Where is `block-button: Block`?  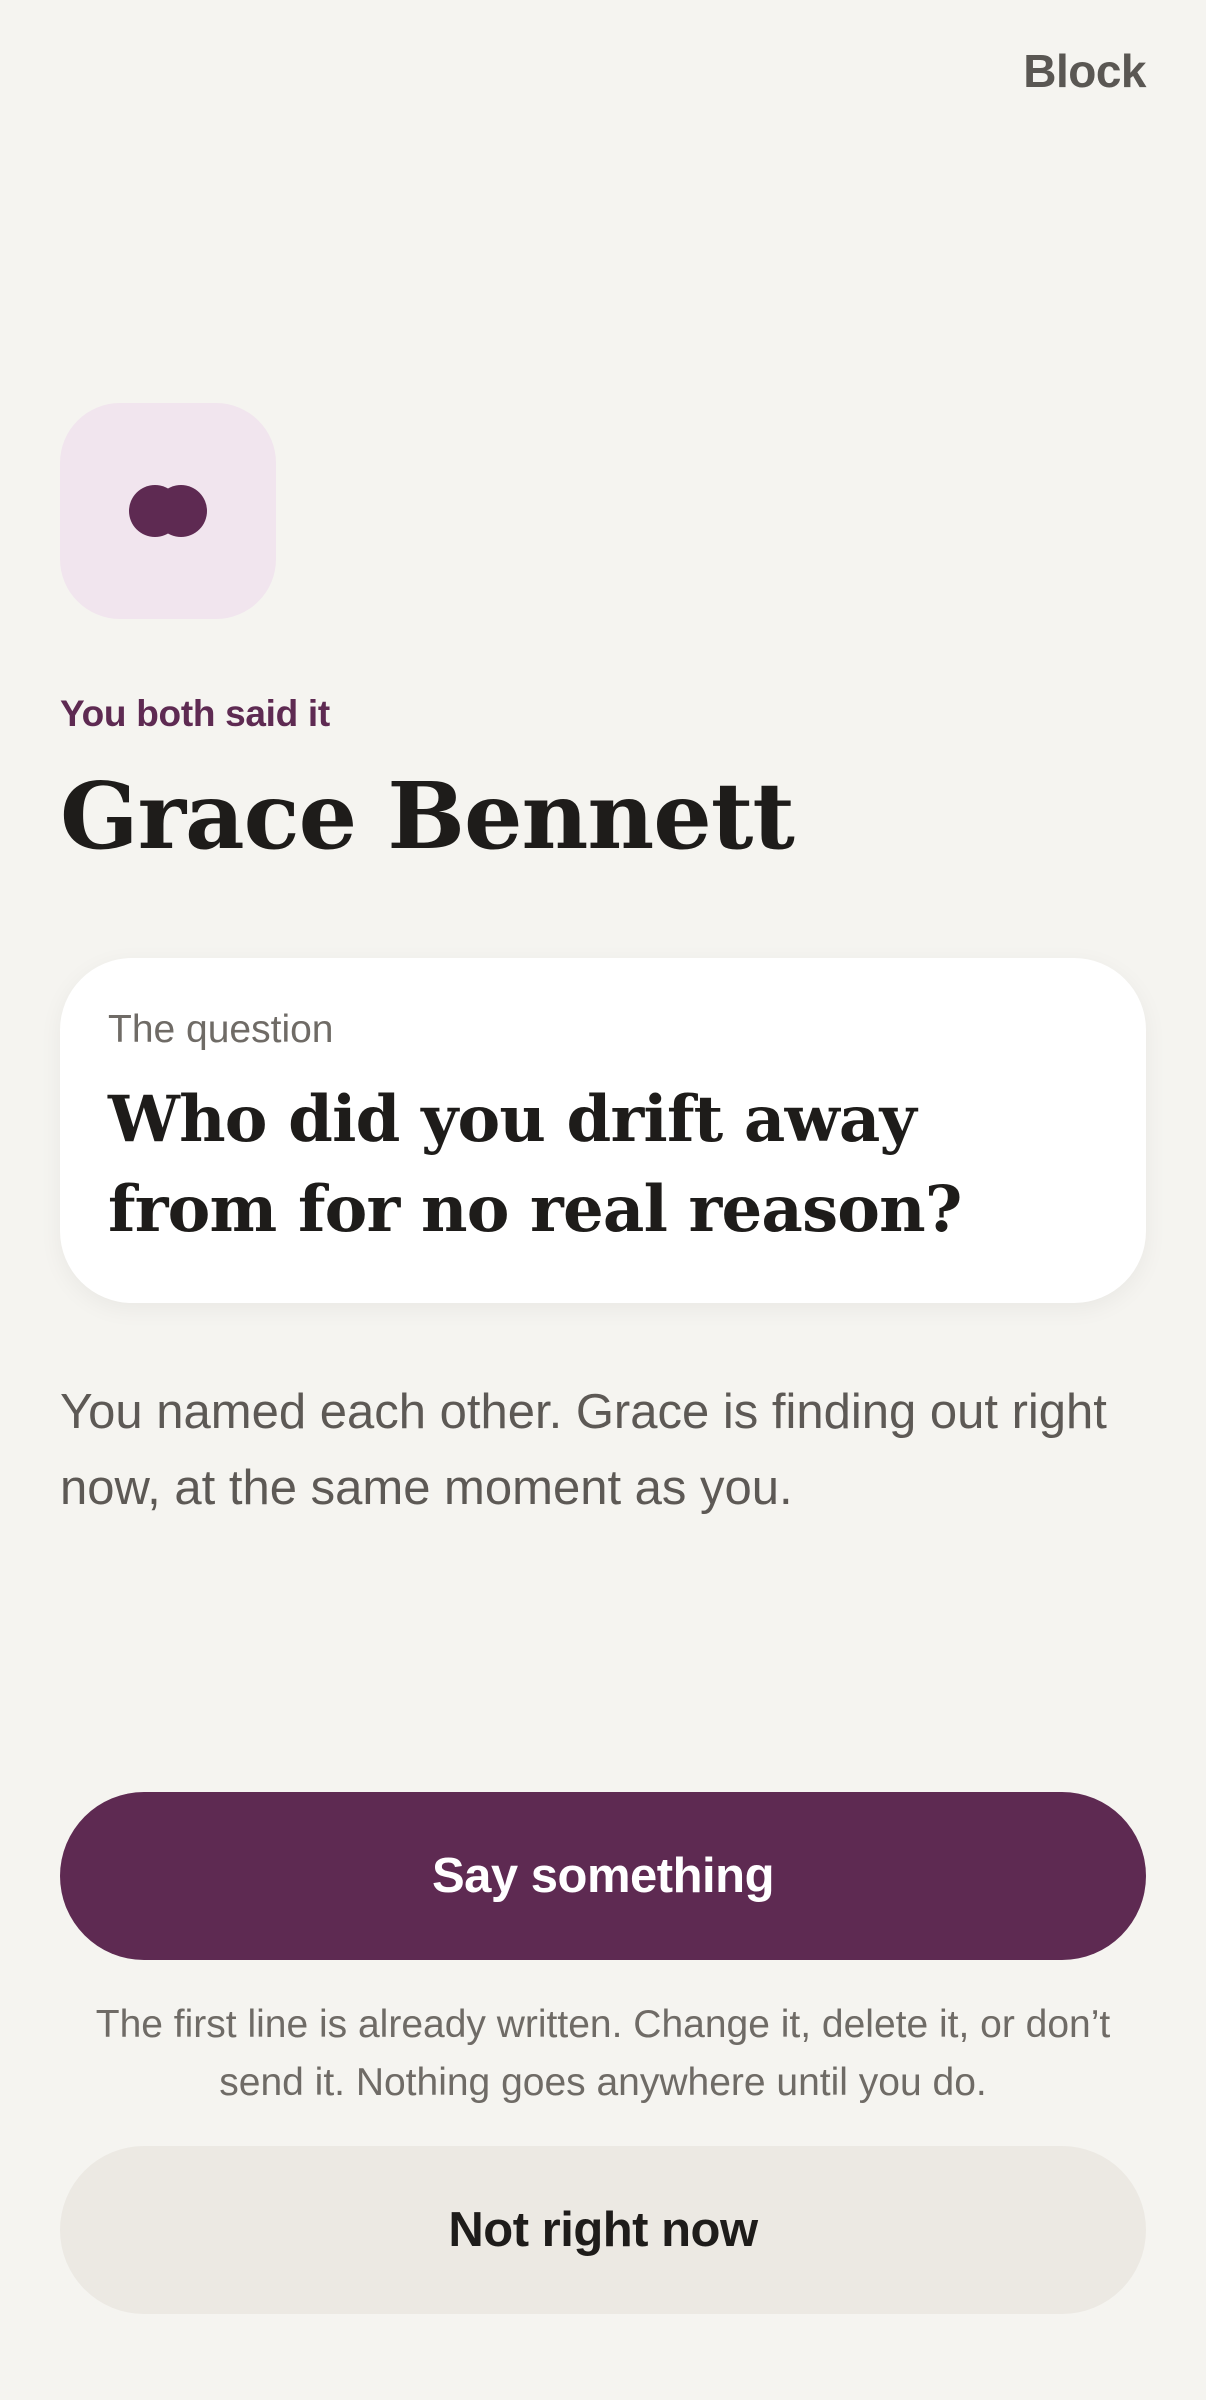
block-button: Block is located at coordinates (1084, 71).